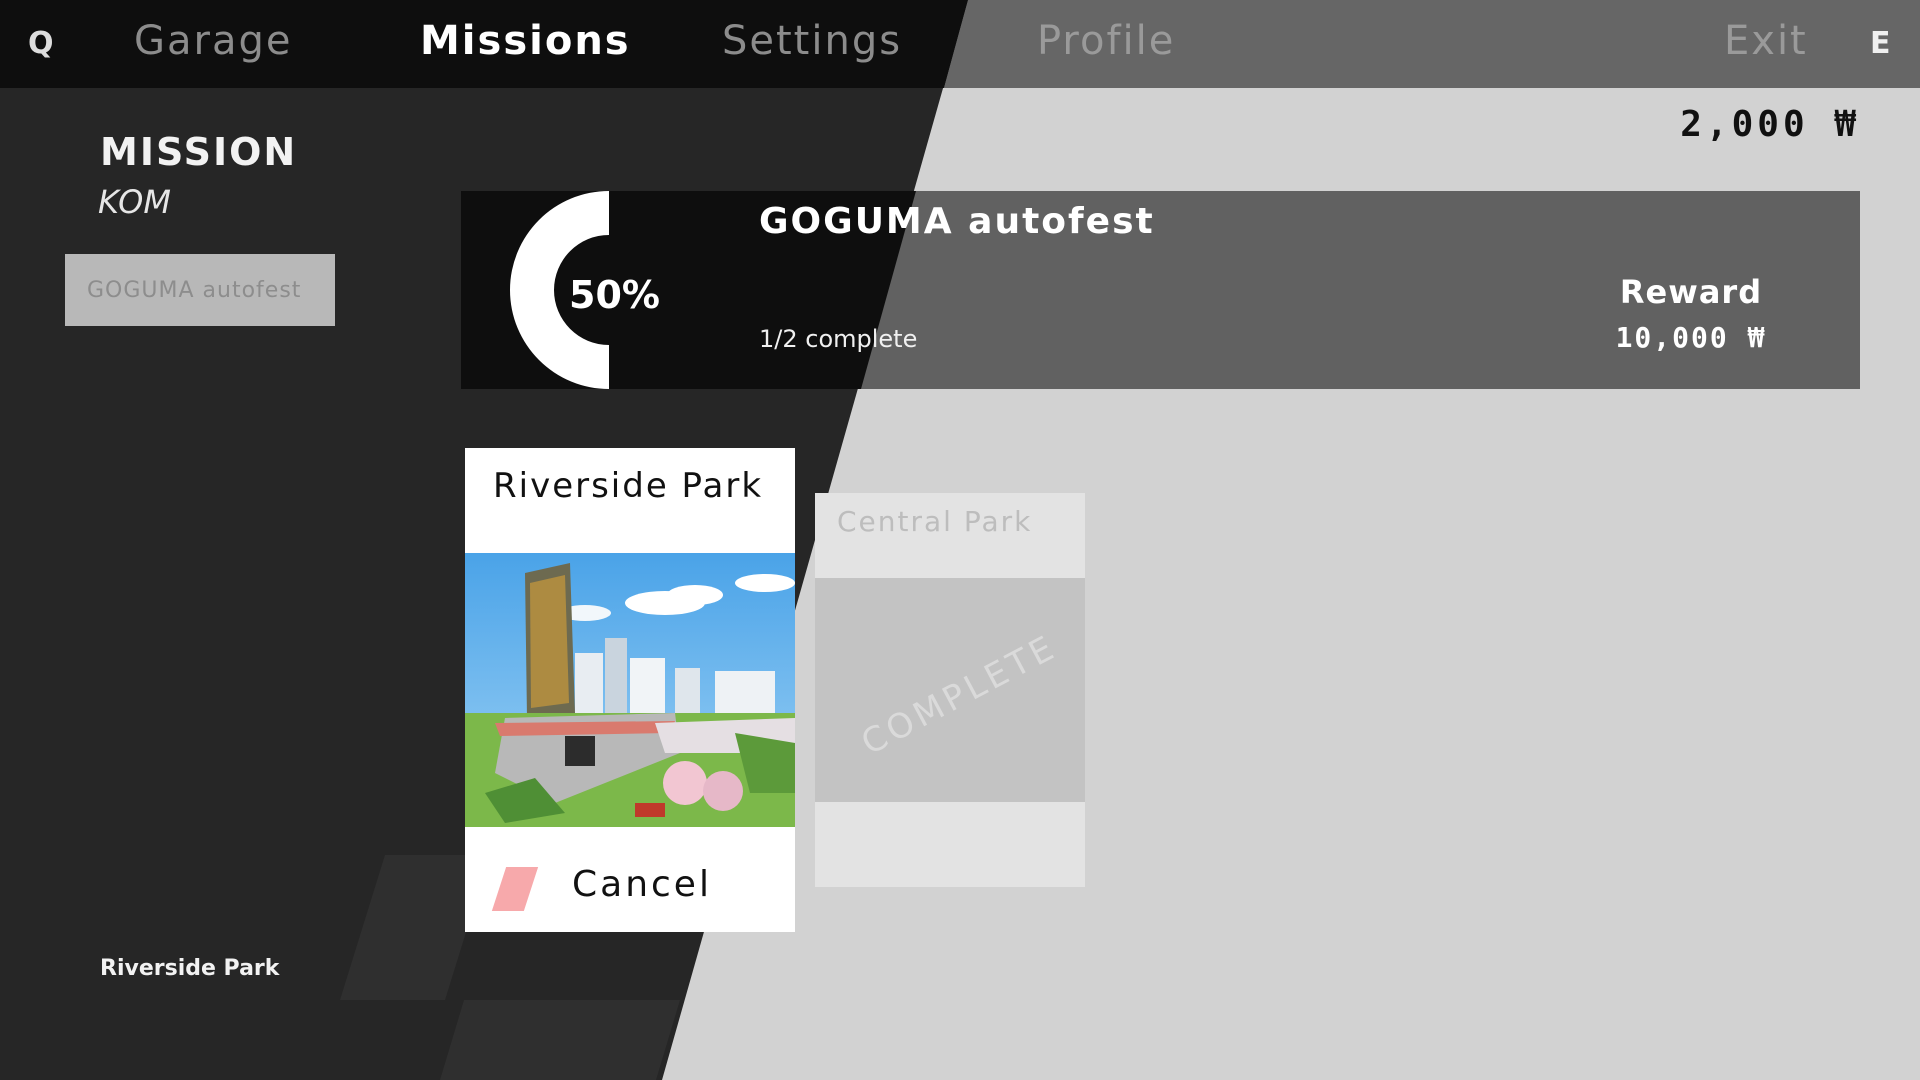 The width and height of the screenshot is (1920, 1080). I want to click on tab-settings: Settings, so click(812, 41).